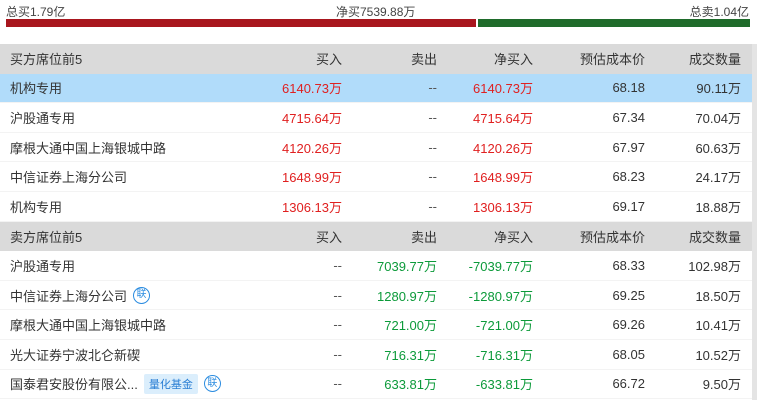  I want to click on net-amount: -7039.77万, so click(500, 266).